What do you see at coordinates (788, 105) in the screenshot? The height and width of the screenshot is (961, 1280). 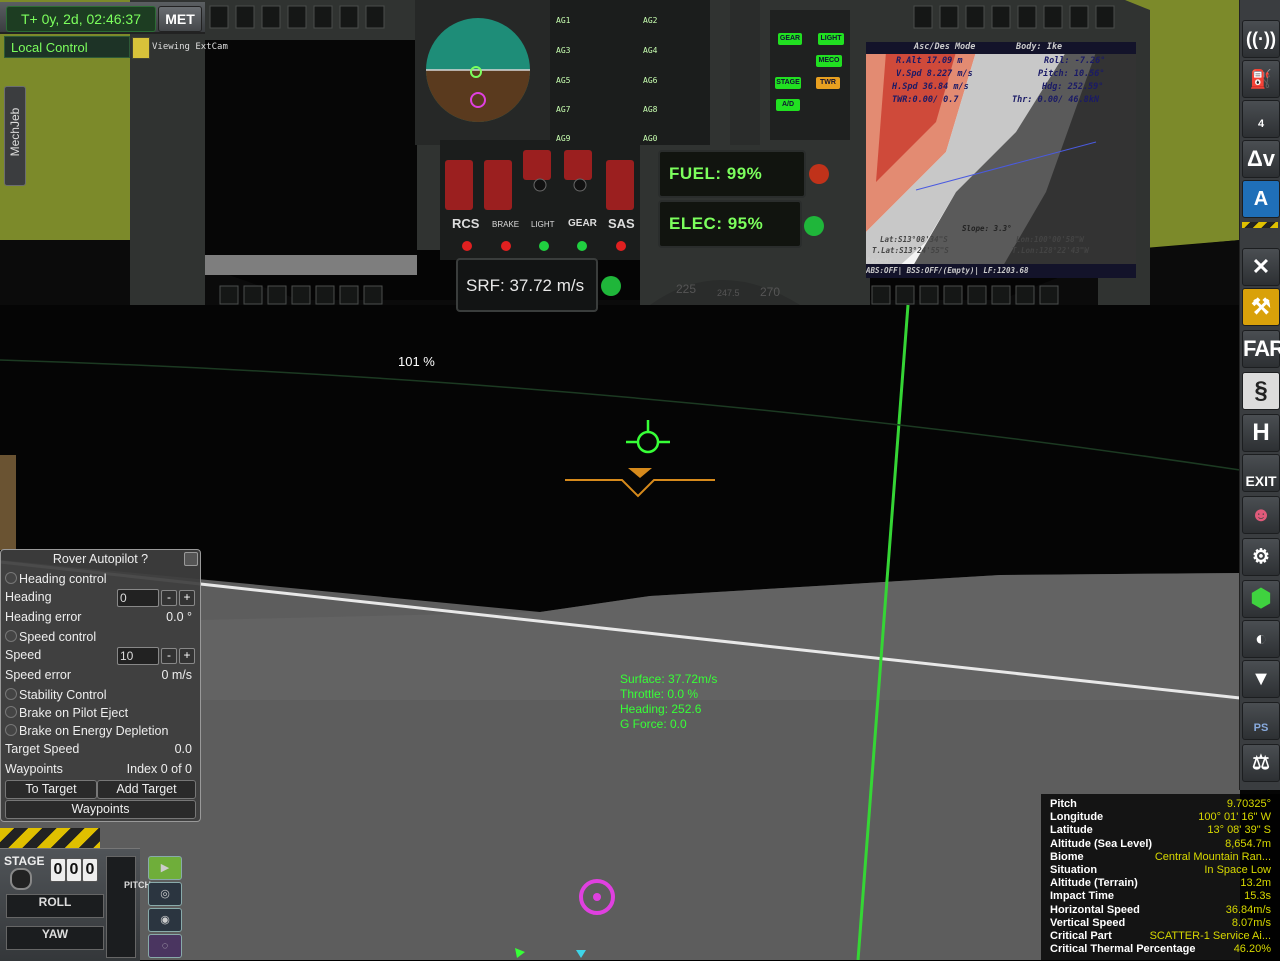 I see `ad-mode-button: A/D` at bounding box center [788, 105].